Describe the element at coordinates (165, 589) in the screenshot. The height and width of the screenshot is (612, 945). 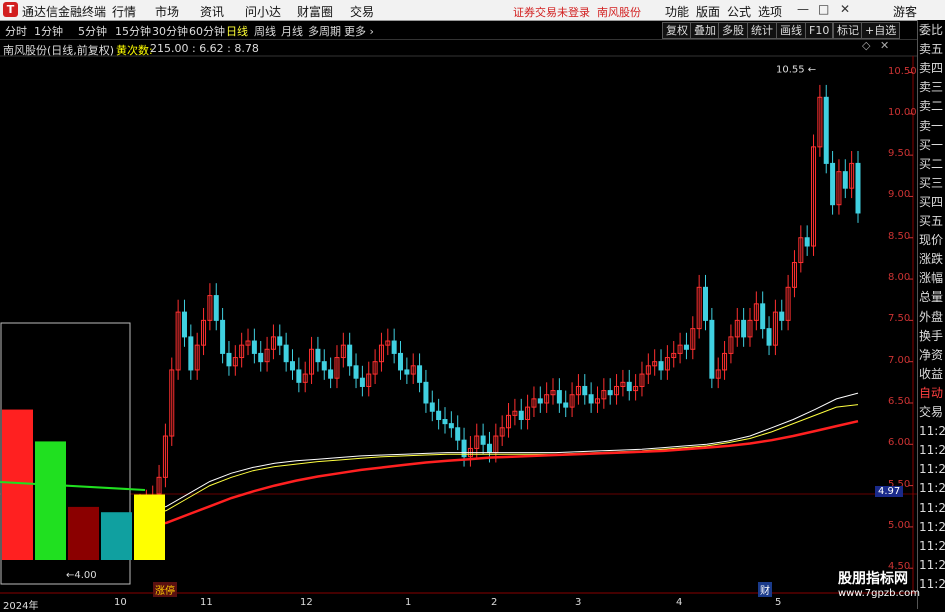
I see `limit-up-tag: 涨停` at that location.